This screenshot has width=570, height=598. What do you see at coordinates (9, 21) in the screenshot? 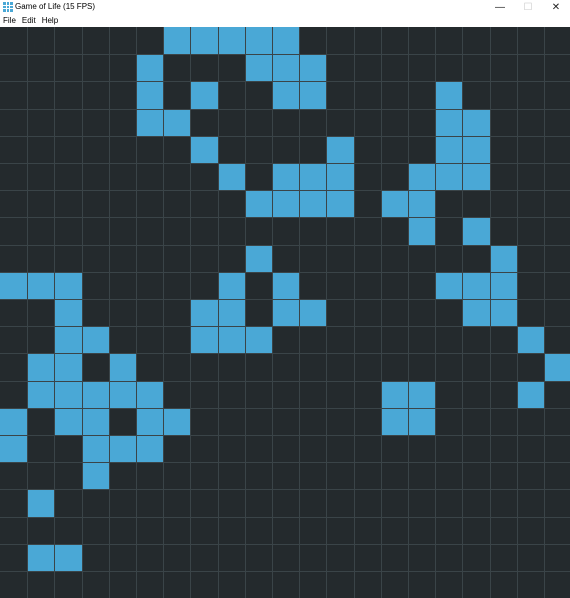
I see `menu-file: File` at bounding box center [9, 21].